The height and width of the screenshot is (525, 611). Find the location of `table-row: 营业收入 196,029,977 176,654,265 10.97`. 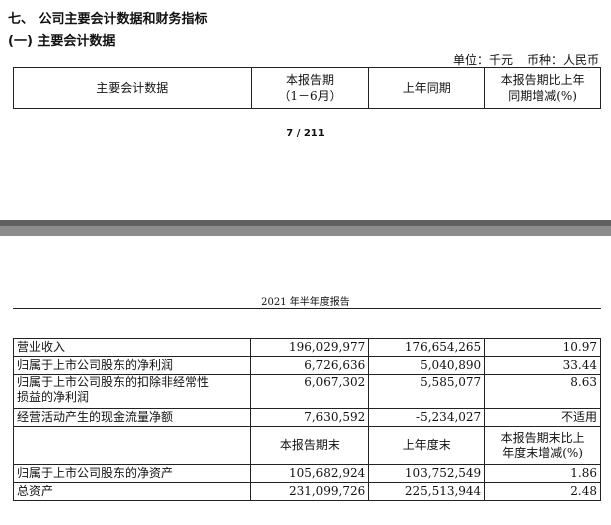

table-row: 营业收入 196,029,977 176,654,265 10.97 is located at coordinates (306, 347).